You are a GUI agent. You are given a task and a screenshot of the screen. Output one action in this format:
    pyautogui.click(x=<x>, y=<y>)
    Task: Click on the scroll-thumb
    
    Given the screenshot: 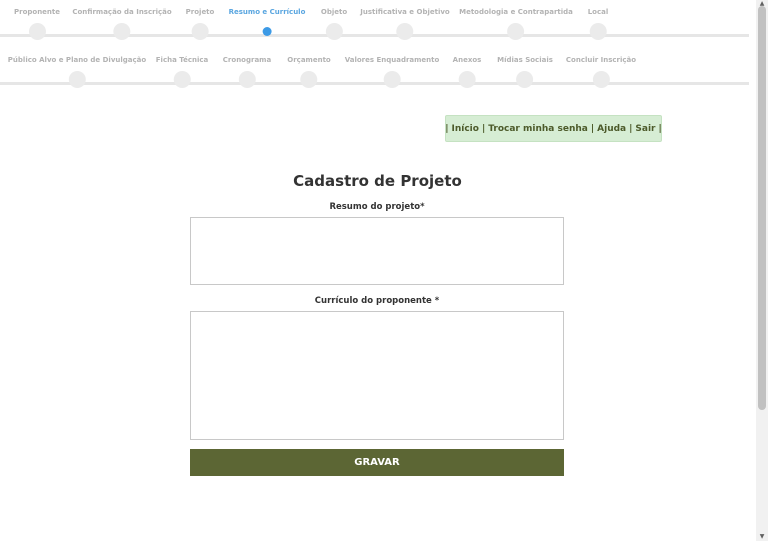 What is the action you would take?
    pyautogui.click(x=762, y=208)
    